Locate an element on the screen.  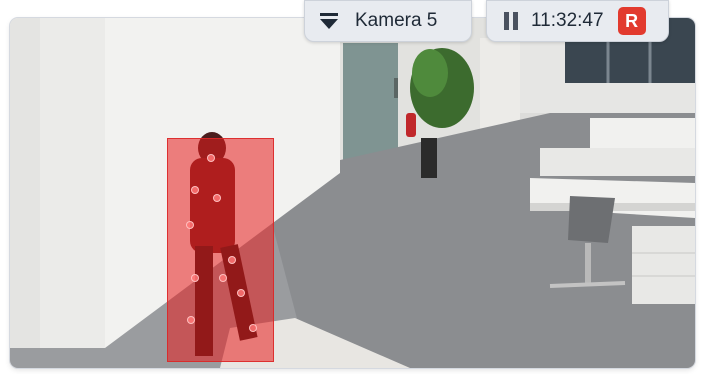
playback-controls: 11:32:47 R is located at coordinates (577, 21).